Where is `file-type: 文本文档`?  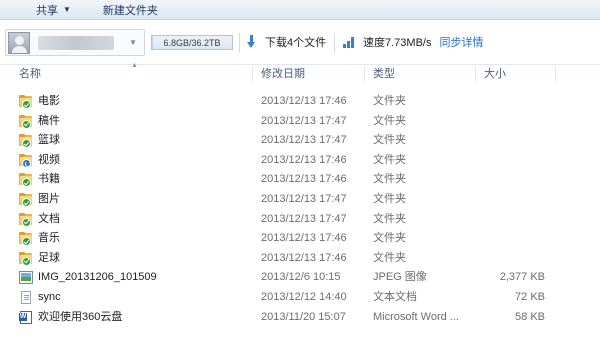 file-type: 文本文档 is located at coordinates (395, 297).